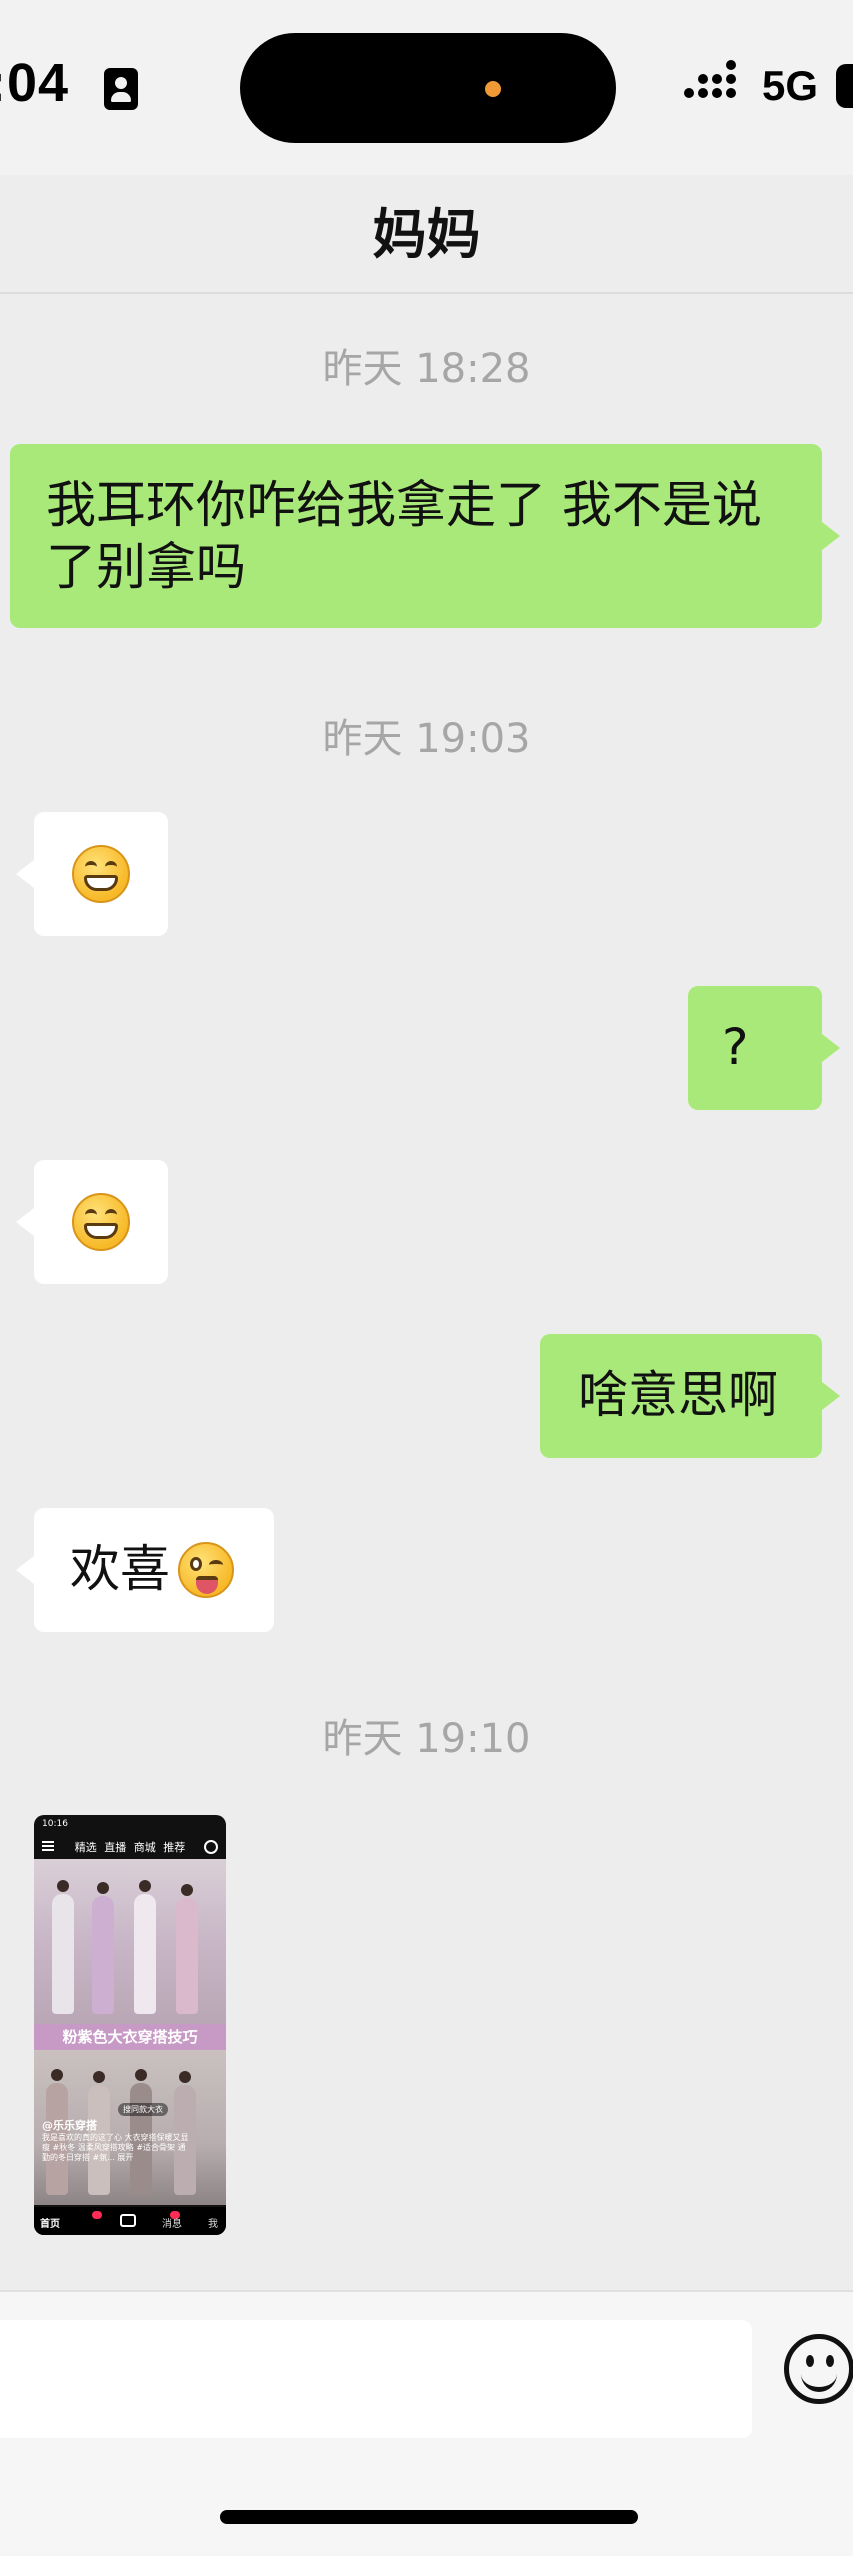 The width and height of the screenshot is (853, 2556). What do you see at coordinates (714, 84) in the screenshot?
I see `signal-icon` at bounding box center [714, 84].